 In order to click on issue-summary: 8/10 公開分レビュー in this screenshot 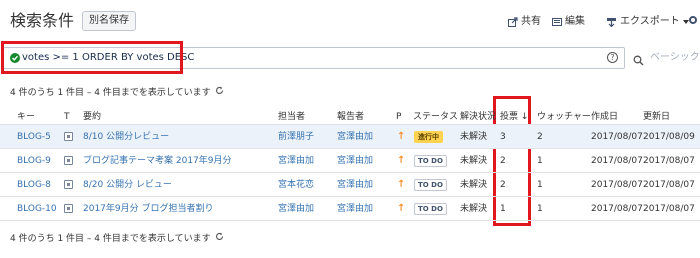, I will do `click(126, 137)`.